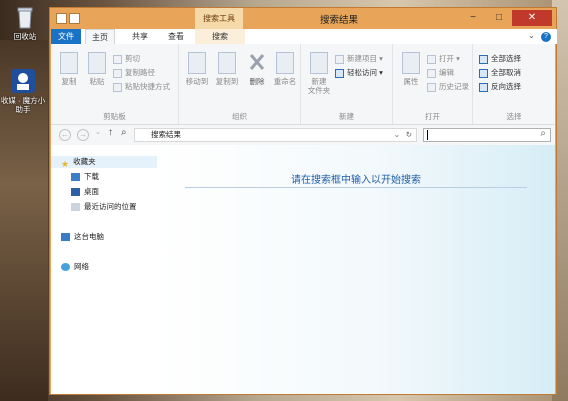 The width and height of the screenshot is (568, 401). I want to click on back-button: ←, so click(65, 135).